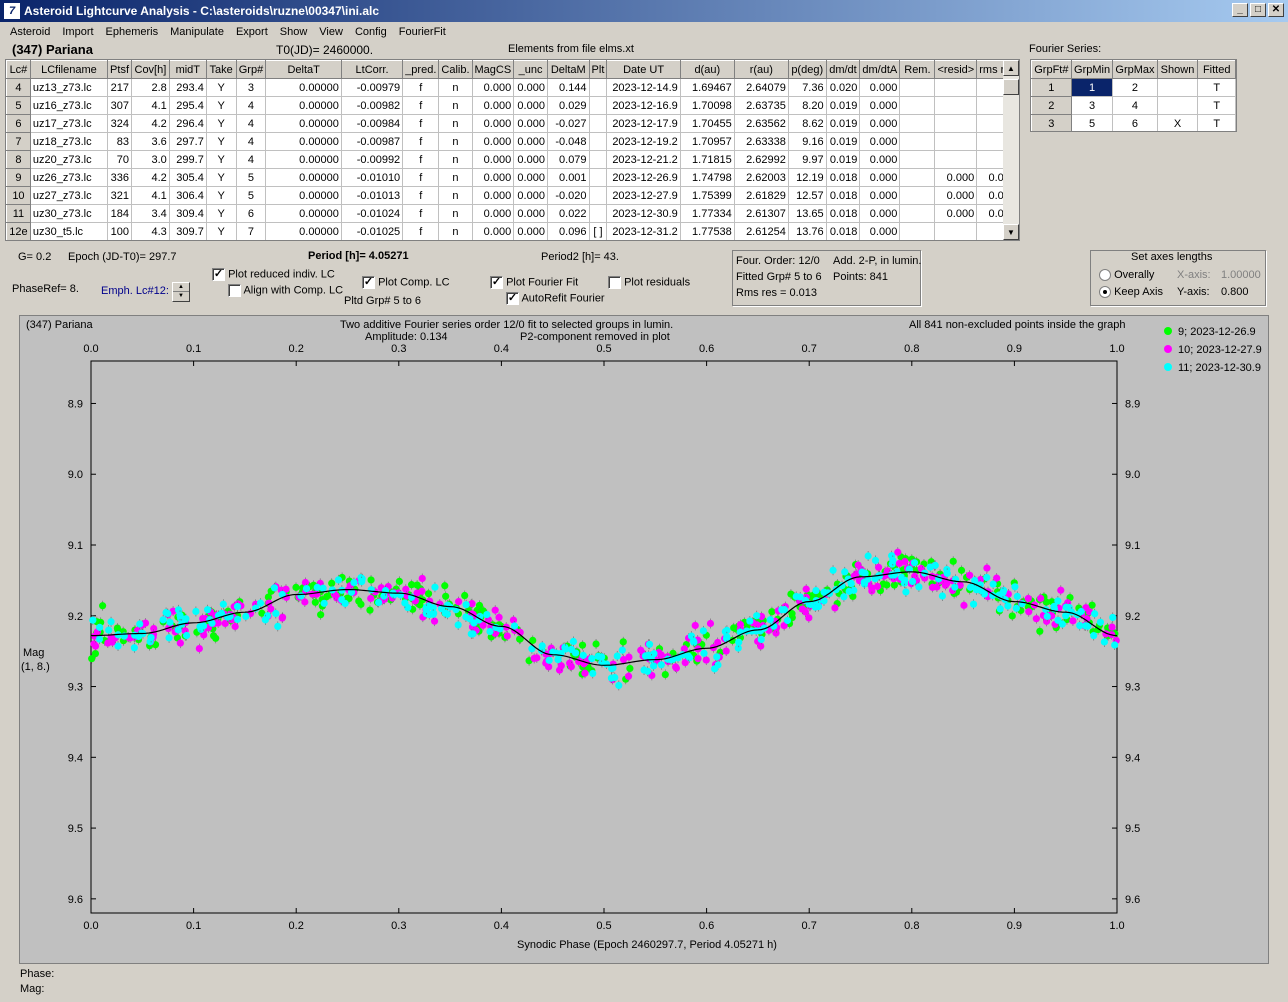 The image size is (1288, 1002). I want to click on lc-cell: 2.63338, so click(761, 141).